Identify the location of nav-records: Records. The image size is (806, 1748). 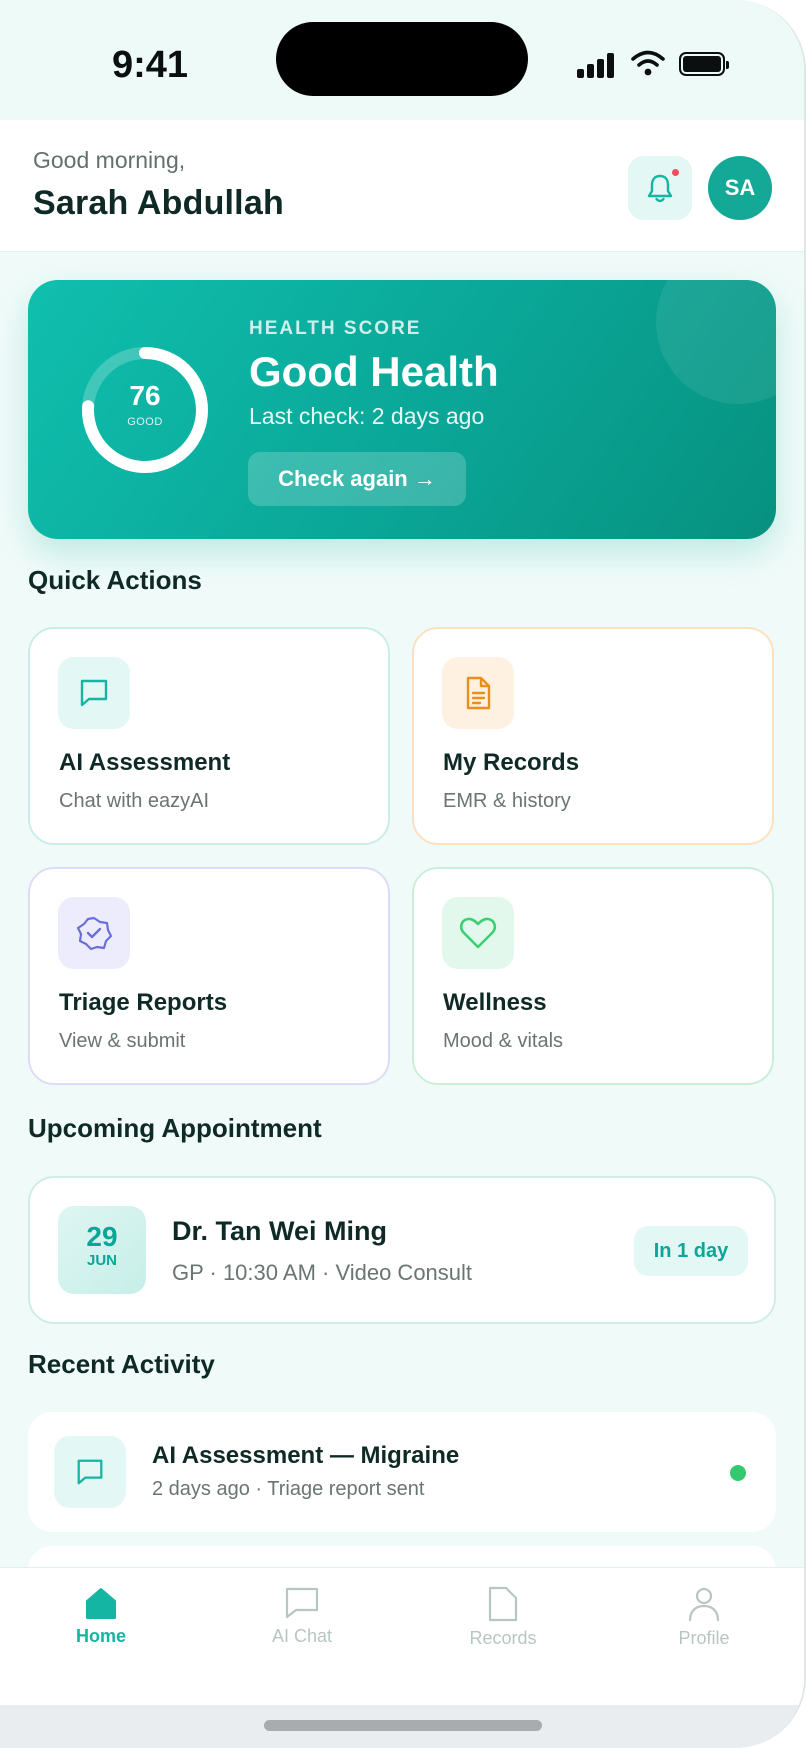
(503, 1631).